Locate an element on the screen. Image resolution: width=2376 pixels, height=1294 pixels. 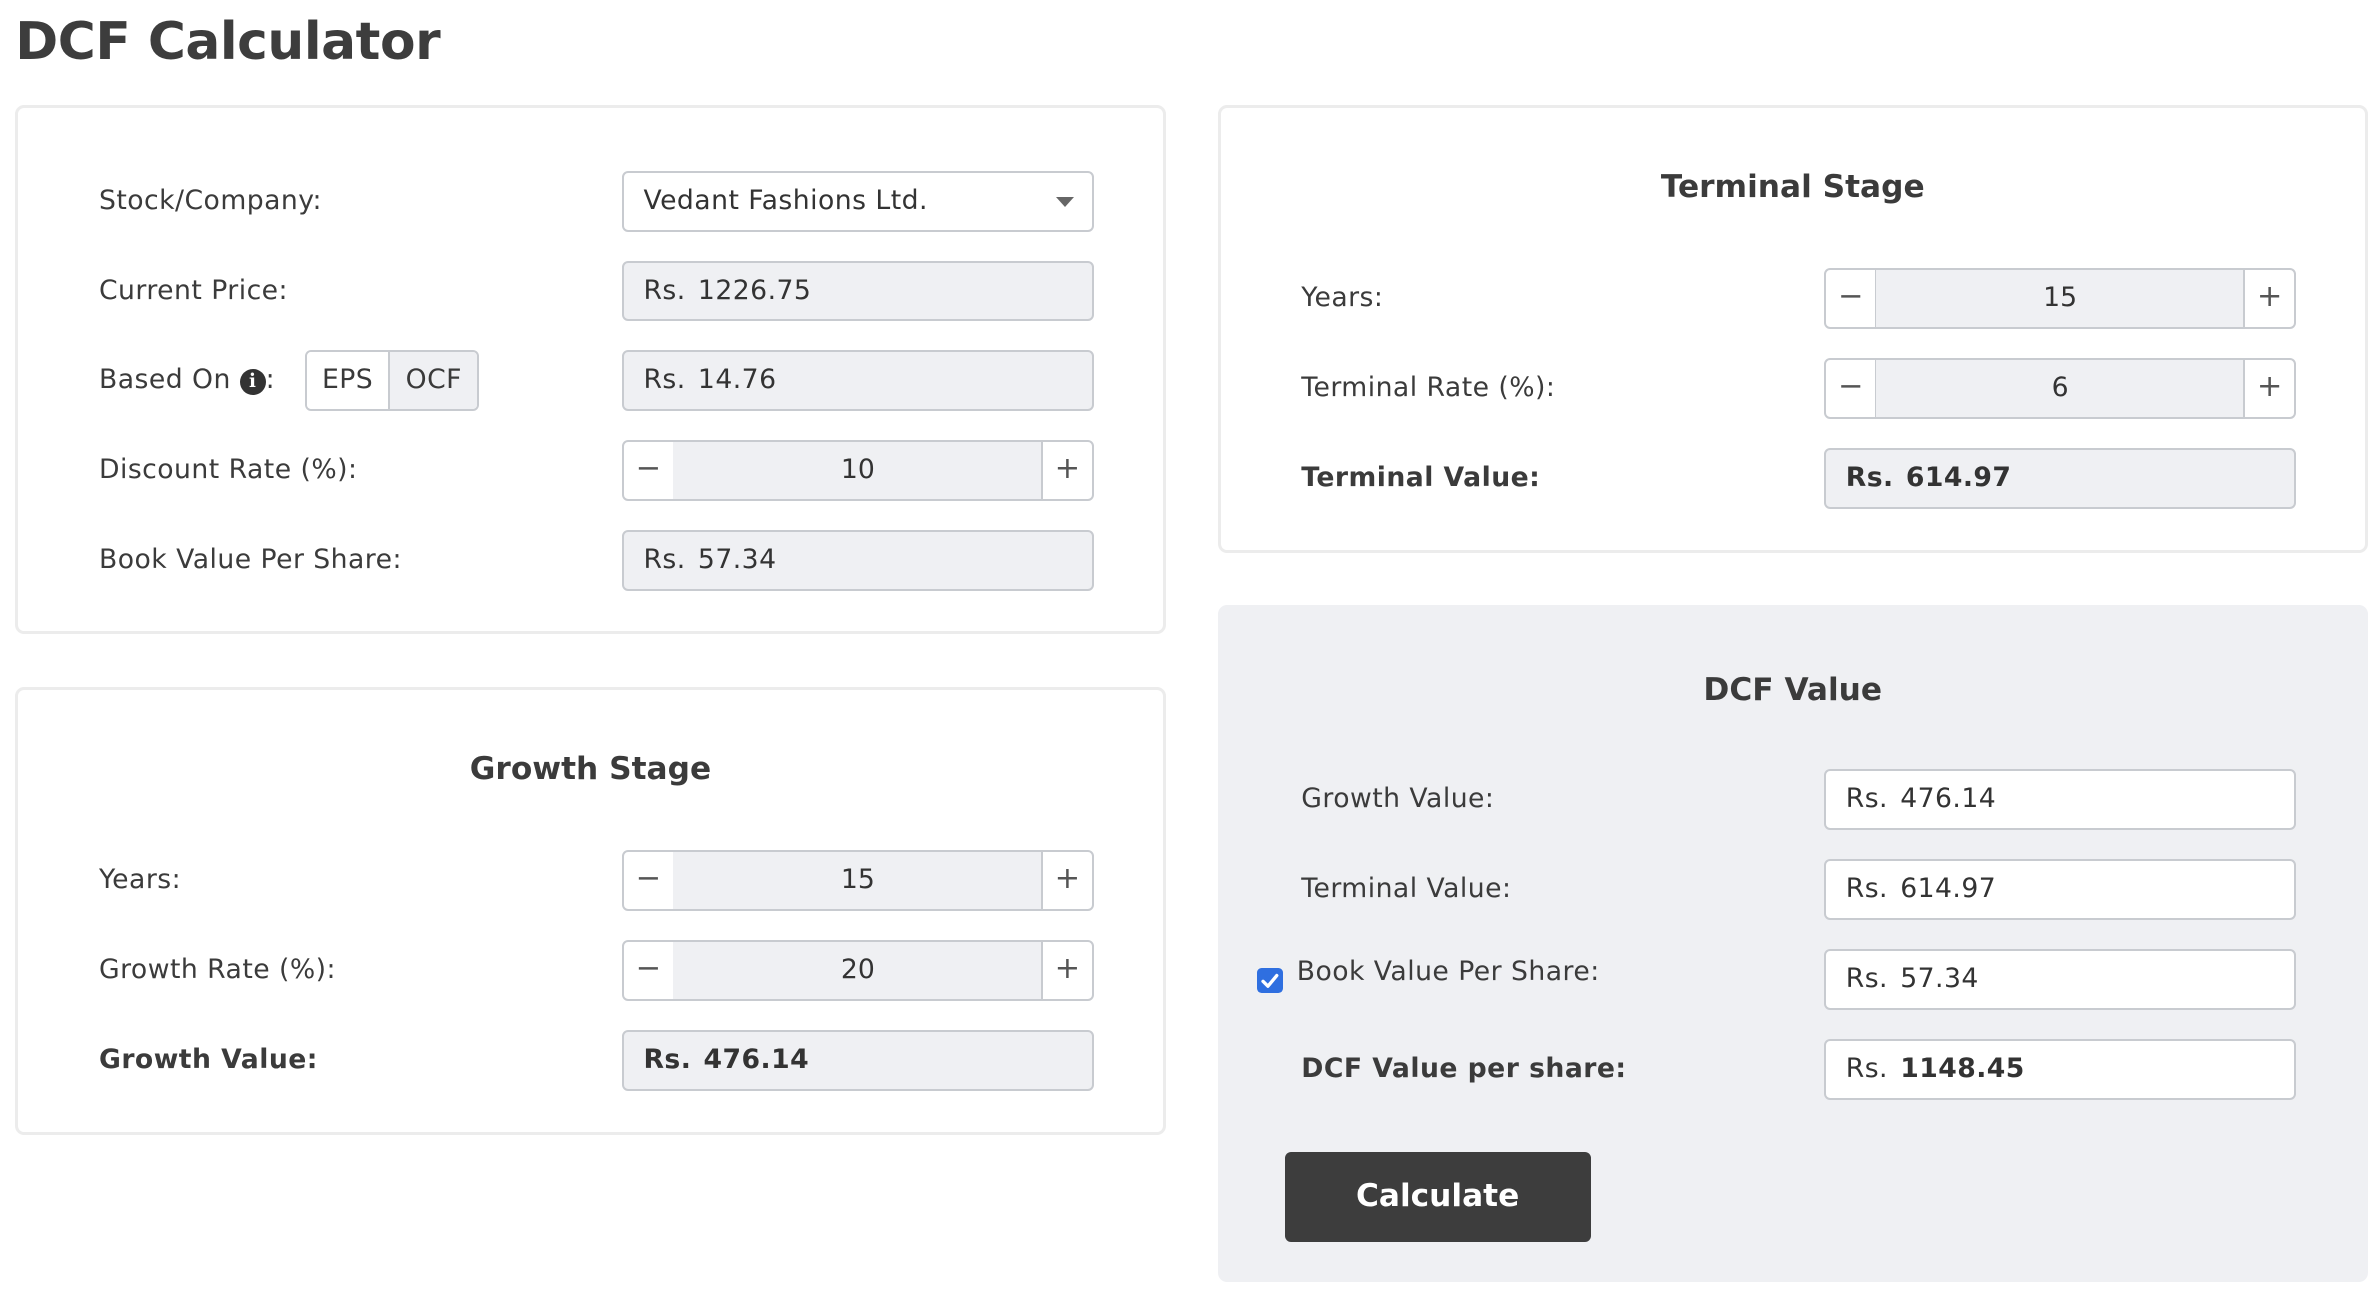
terminal-rate-input: 6 is located at coordinates (2060, 388).